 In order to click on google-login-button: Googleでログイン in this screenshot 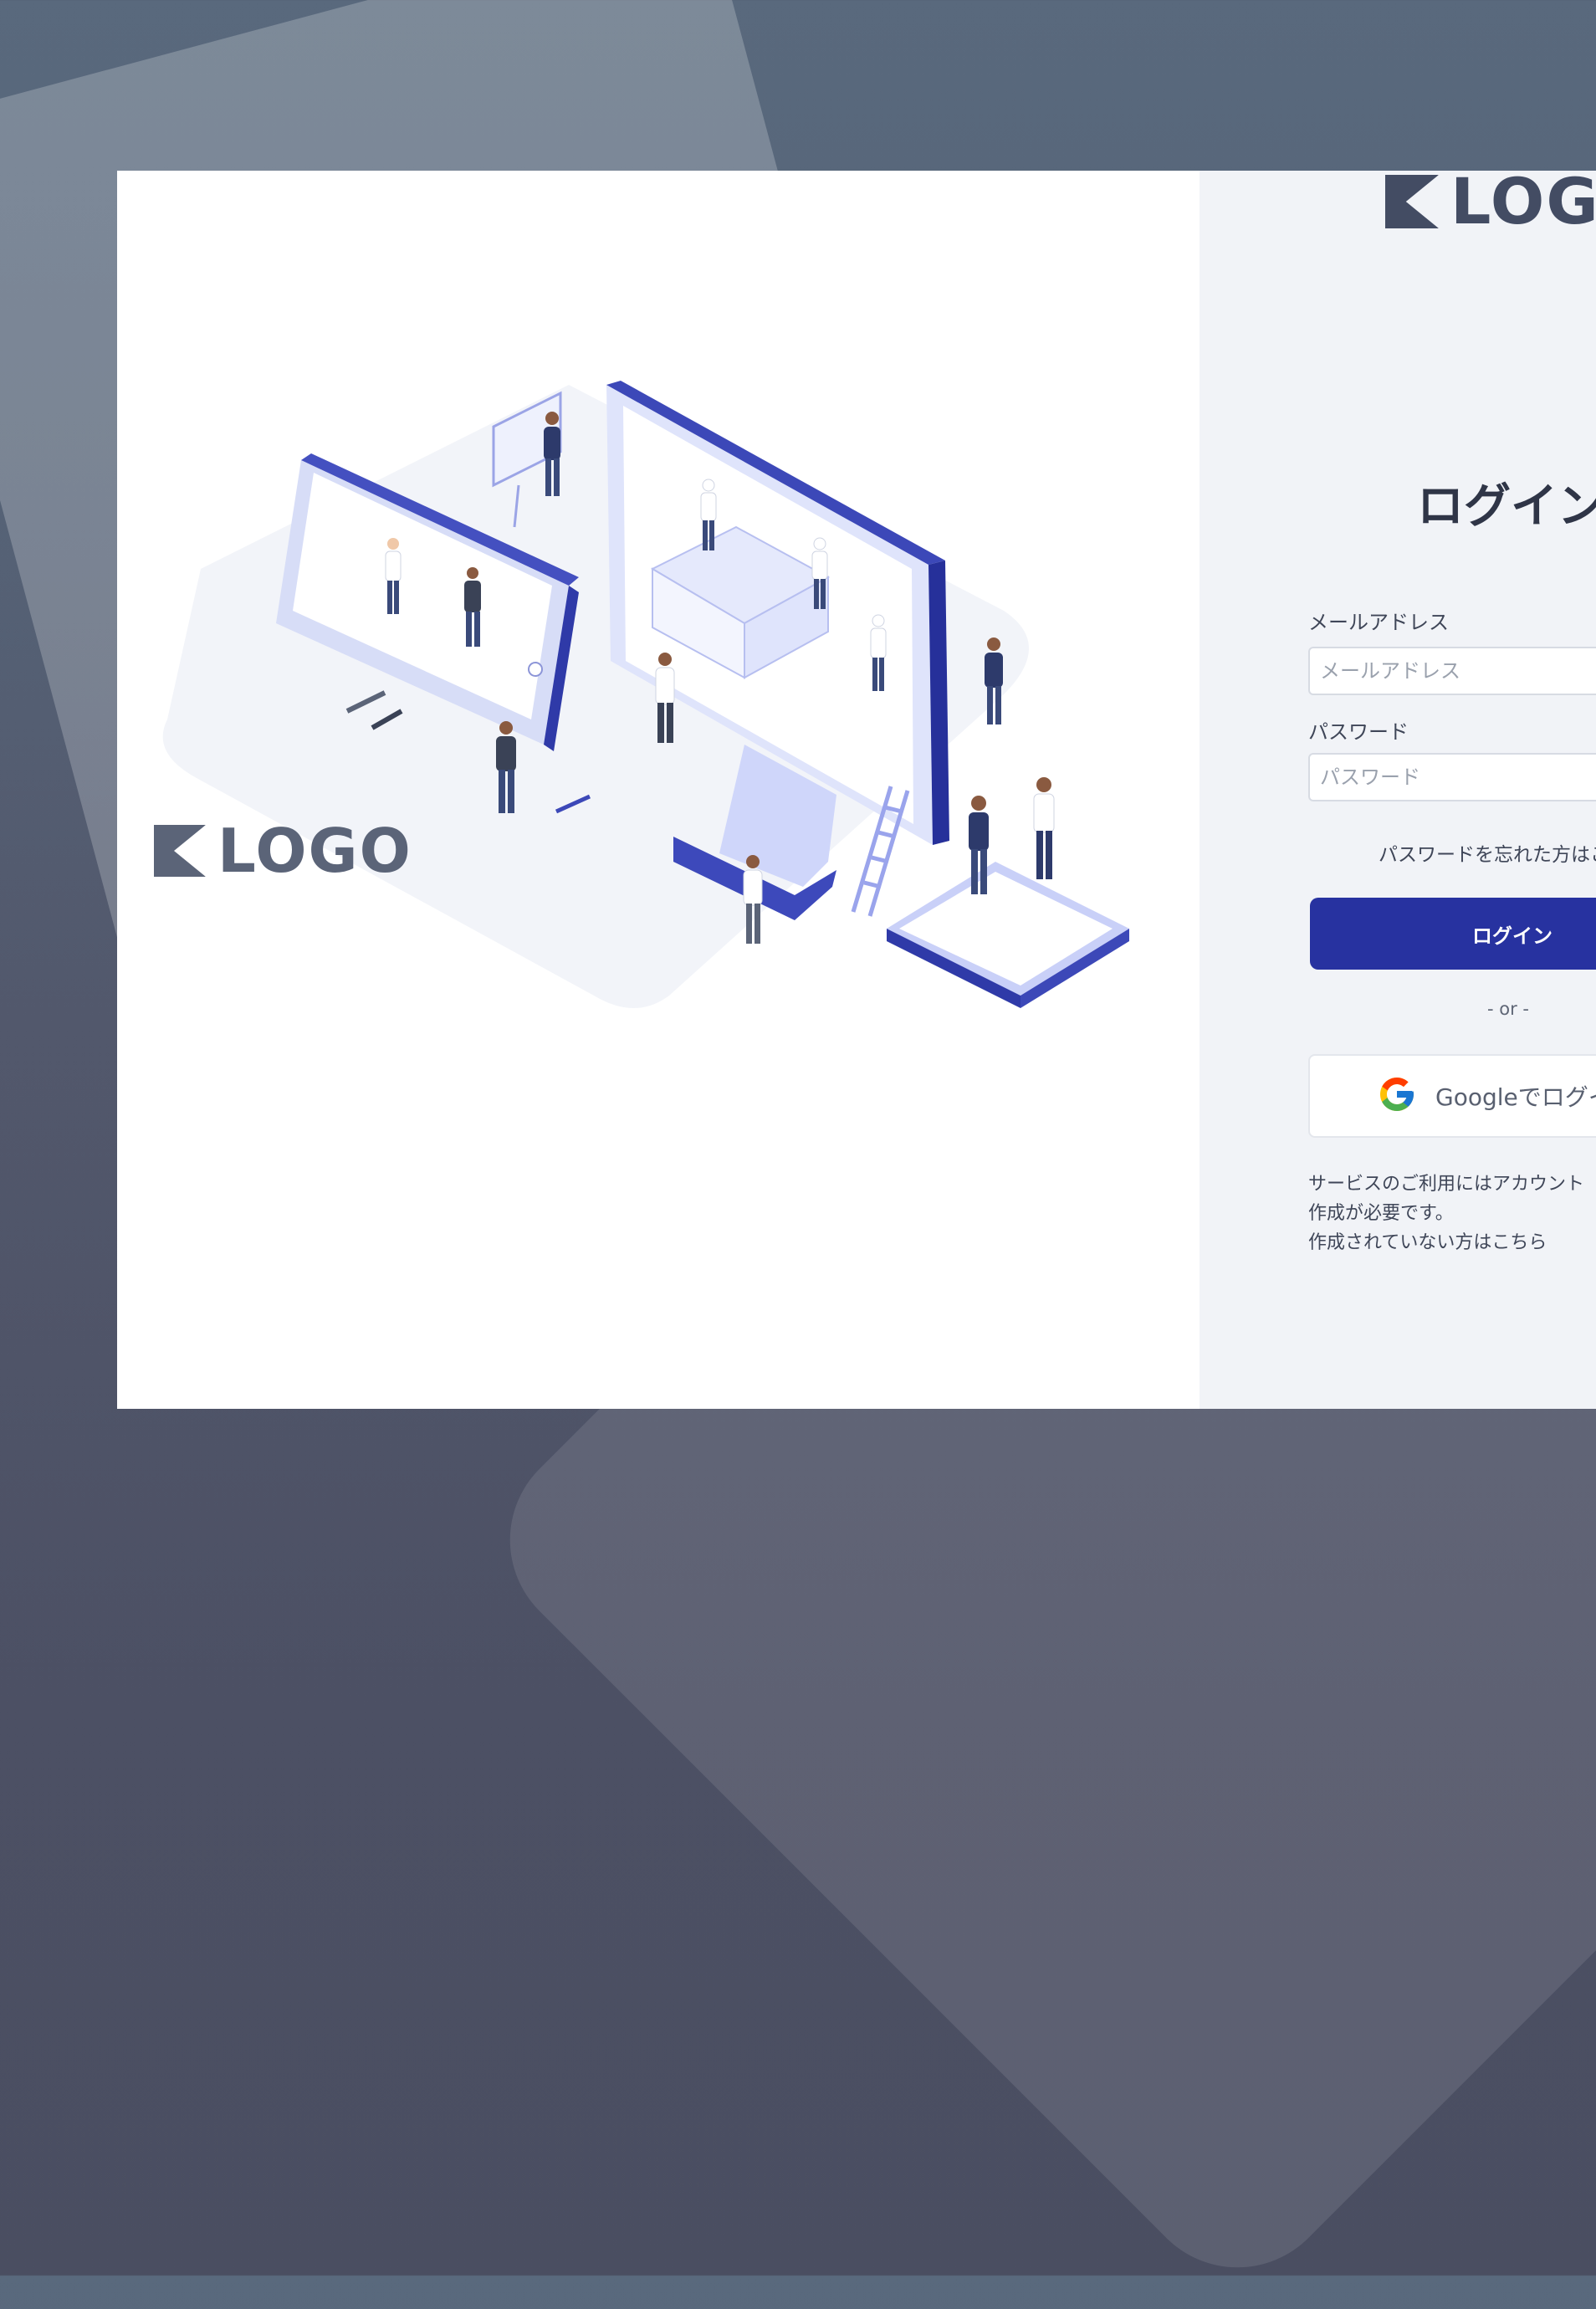, I will do `click(1452, 1096)`.